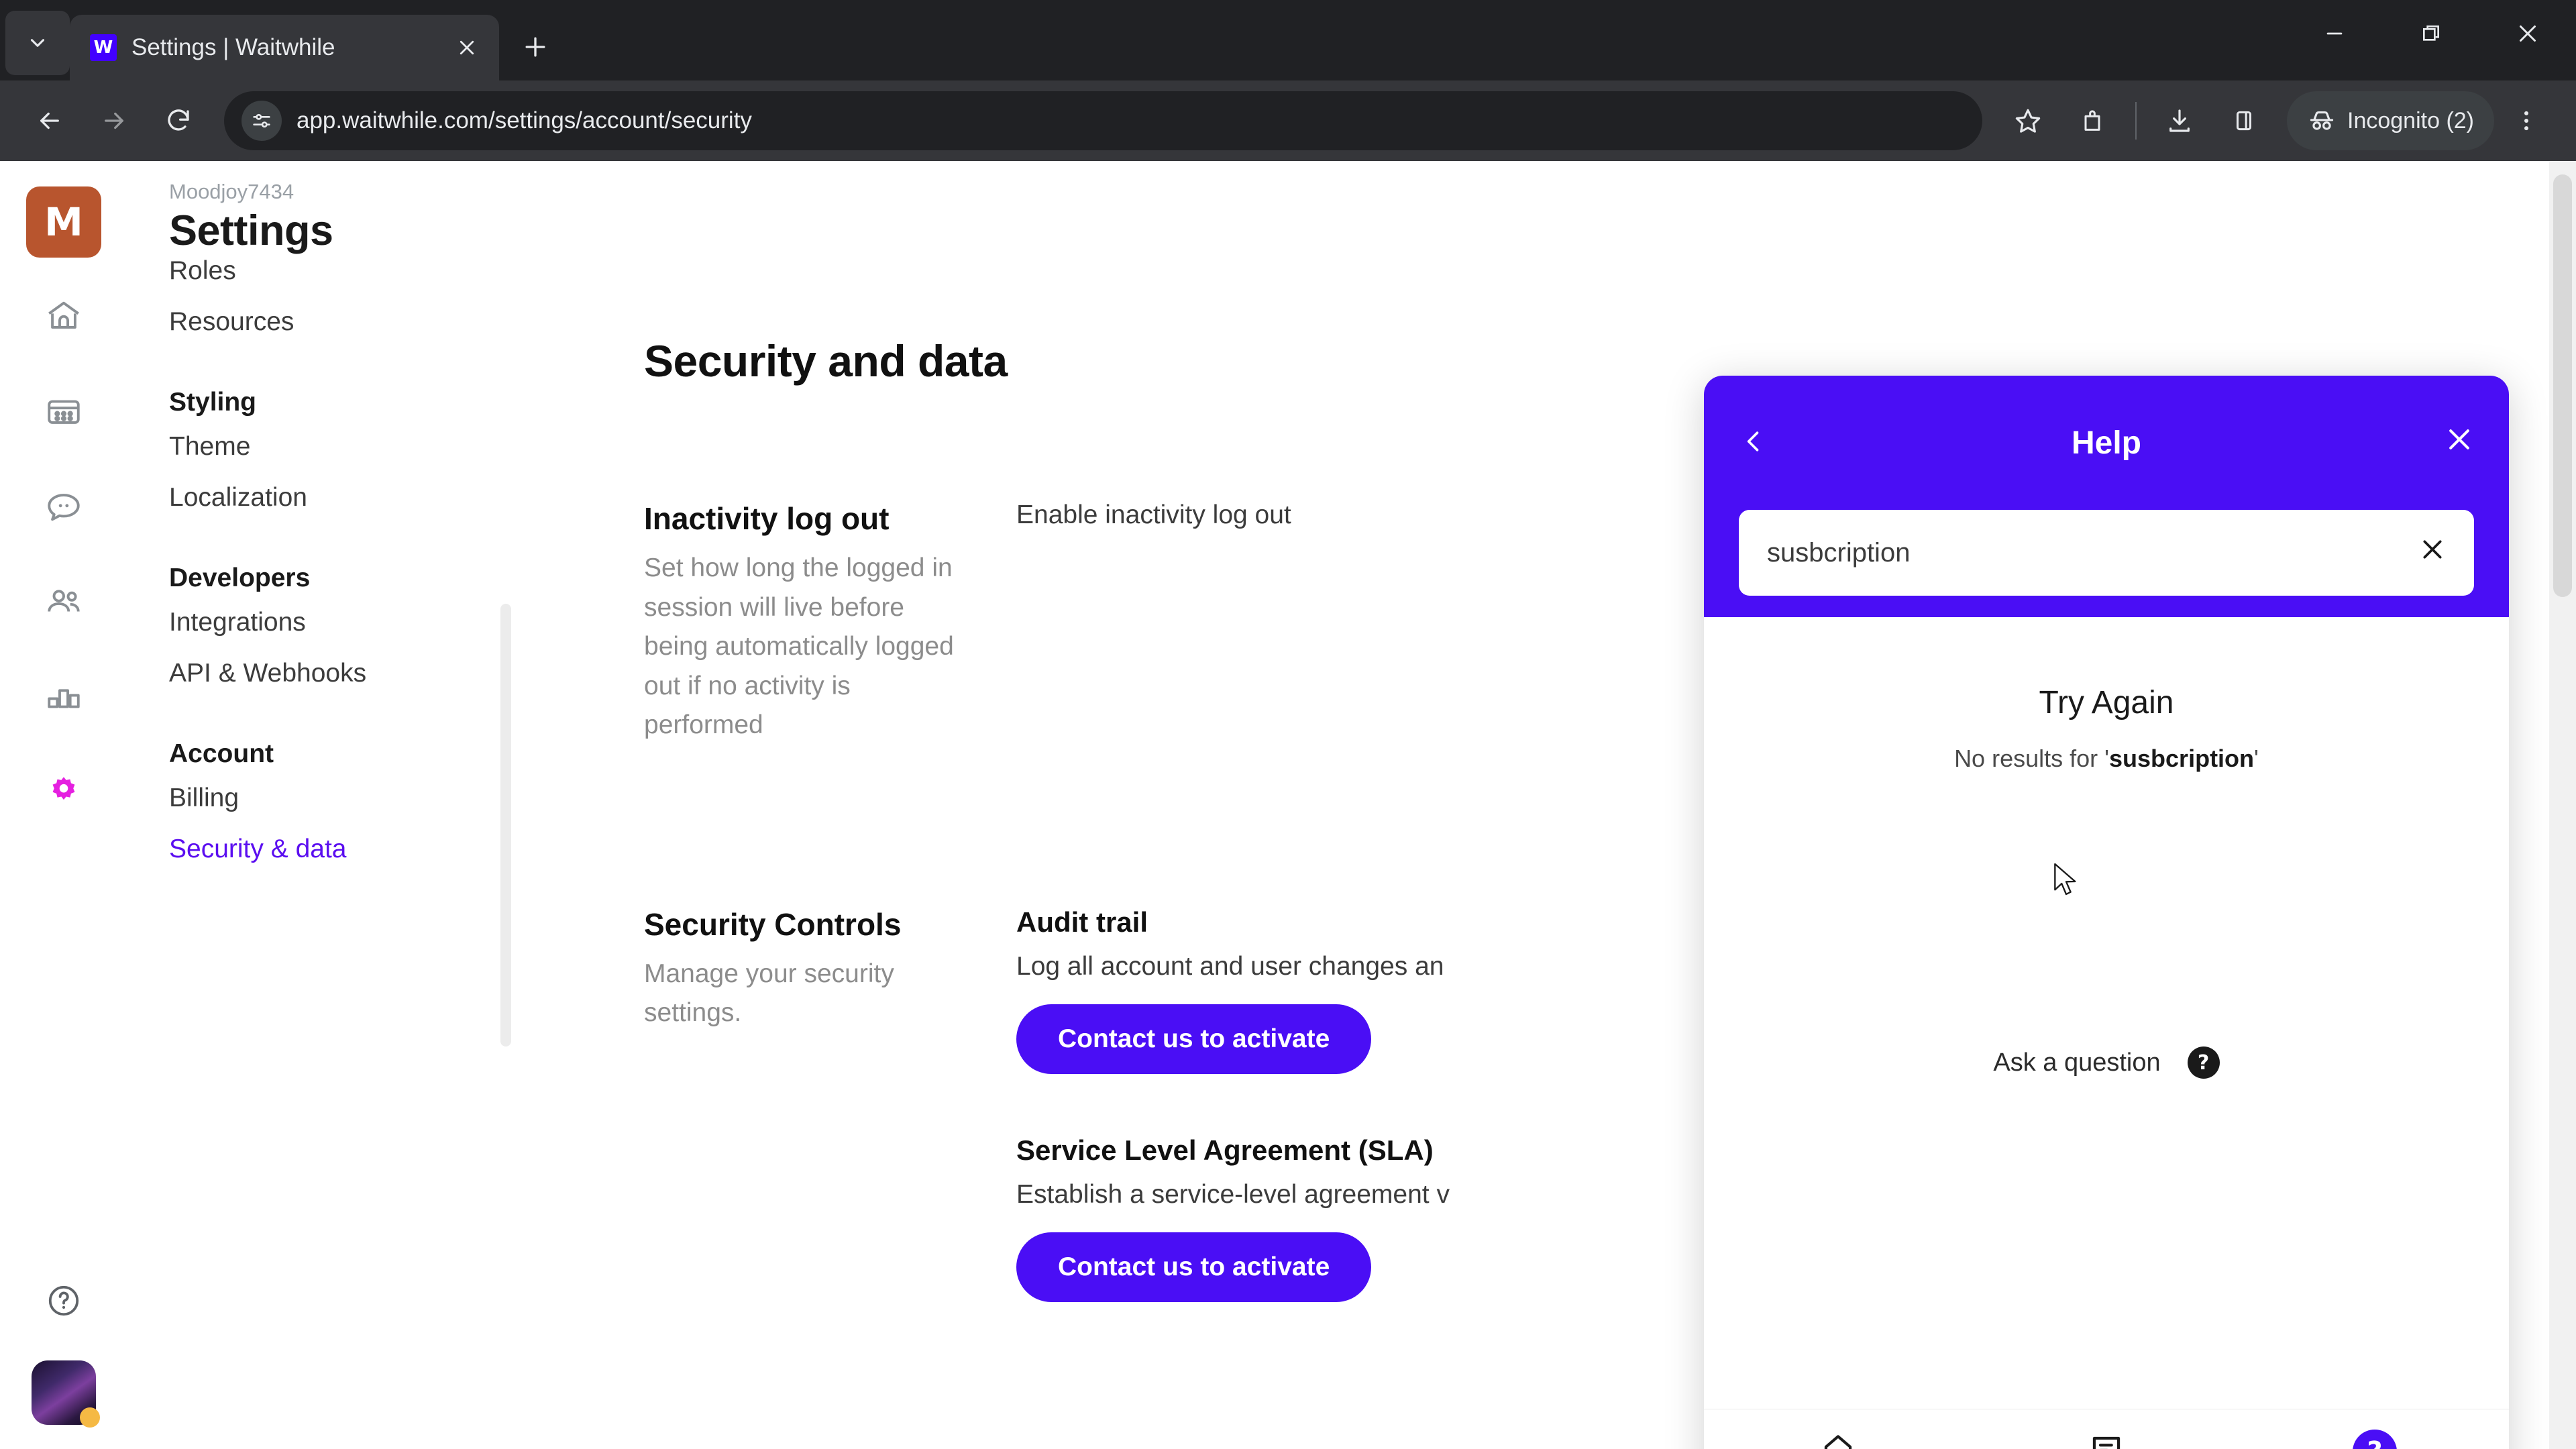 This screenshot has height=1449, width=2576. What do you see at coordinates (66, 1394) in the screenshot?
I see `avatar` at bounding box center [66, 1394].